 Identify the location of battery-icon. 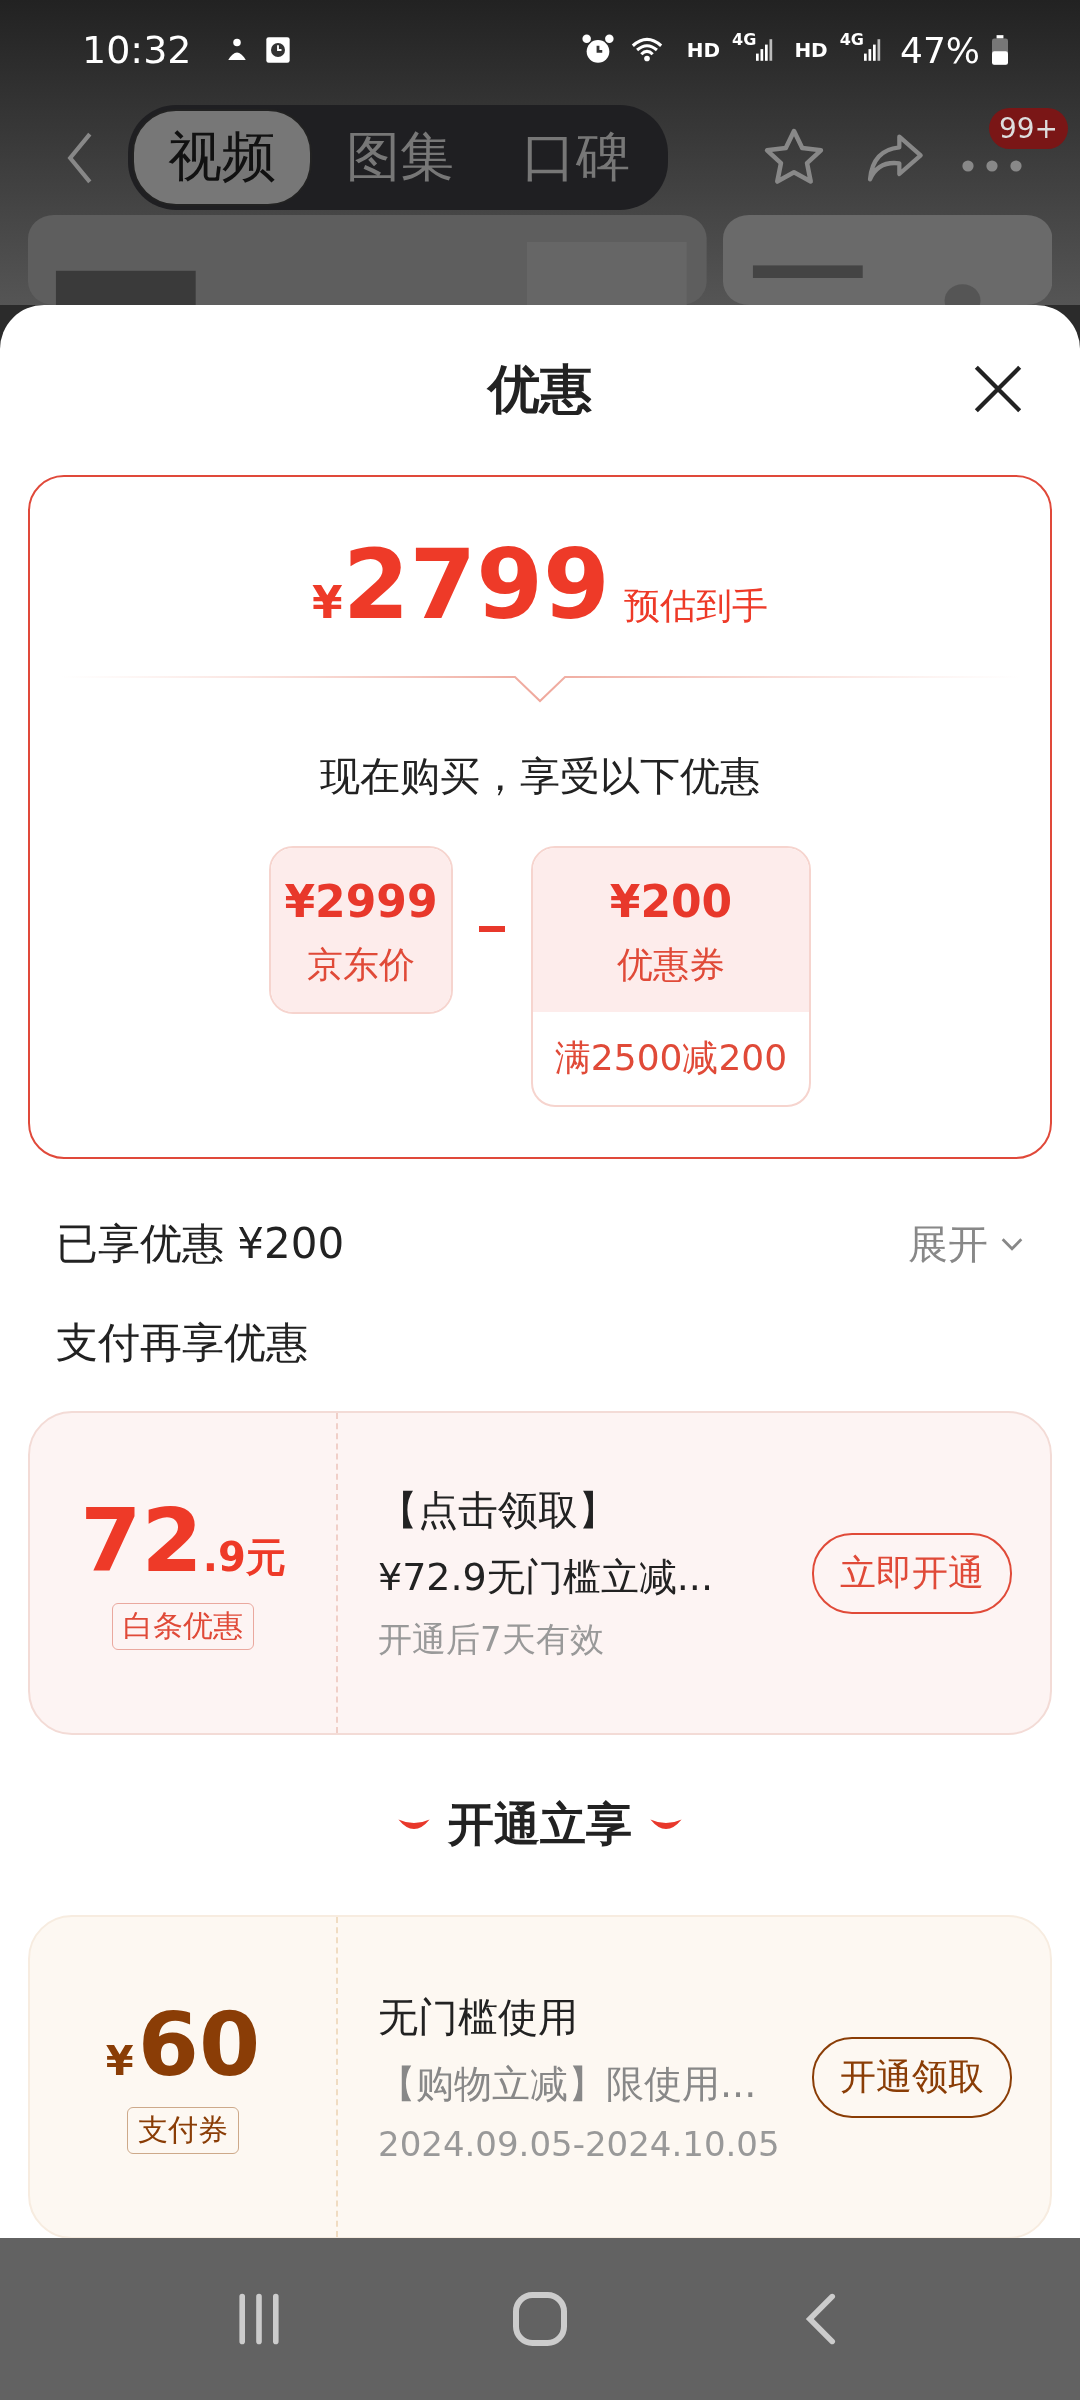
(1000, 50).